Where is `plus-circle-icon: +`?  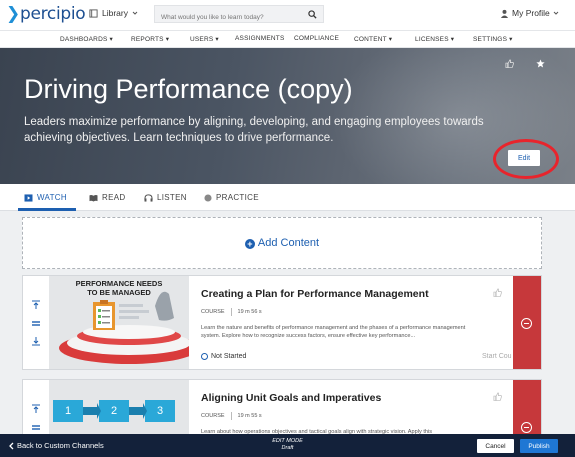 plus-circle-icon: + is located at coordinates (249, 244).